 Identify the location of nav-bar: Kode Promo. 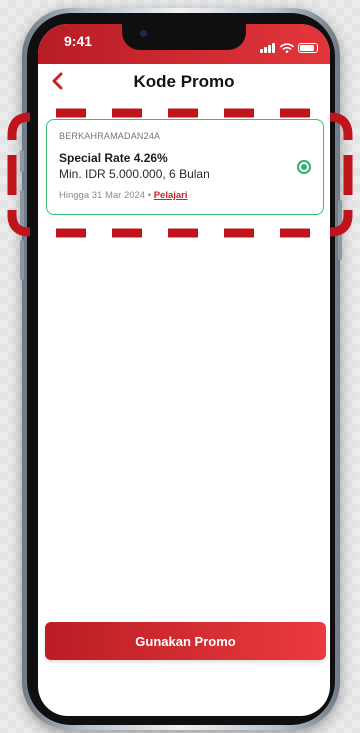
(184, 83).